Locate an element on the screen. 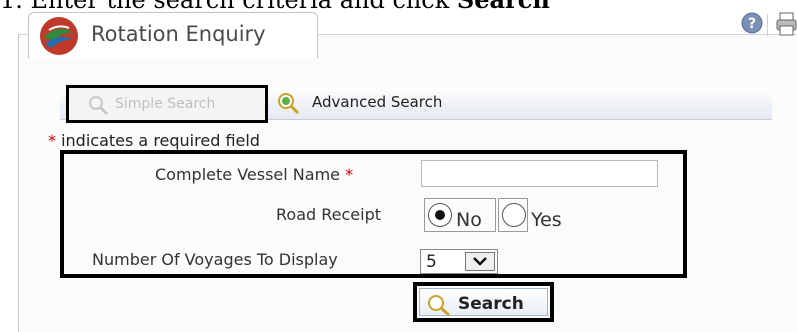  required-note: * indicates a required field is located at coordinates (154, 140).